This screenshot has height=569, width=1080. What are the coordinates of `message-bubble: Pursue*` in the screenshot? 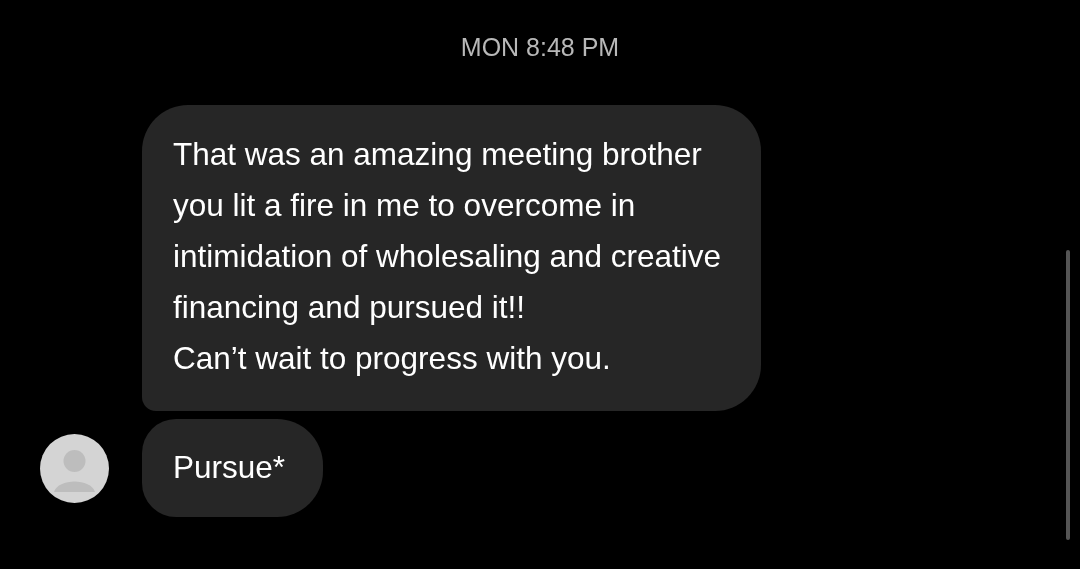 It's located at (233, 468).